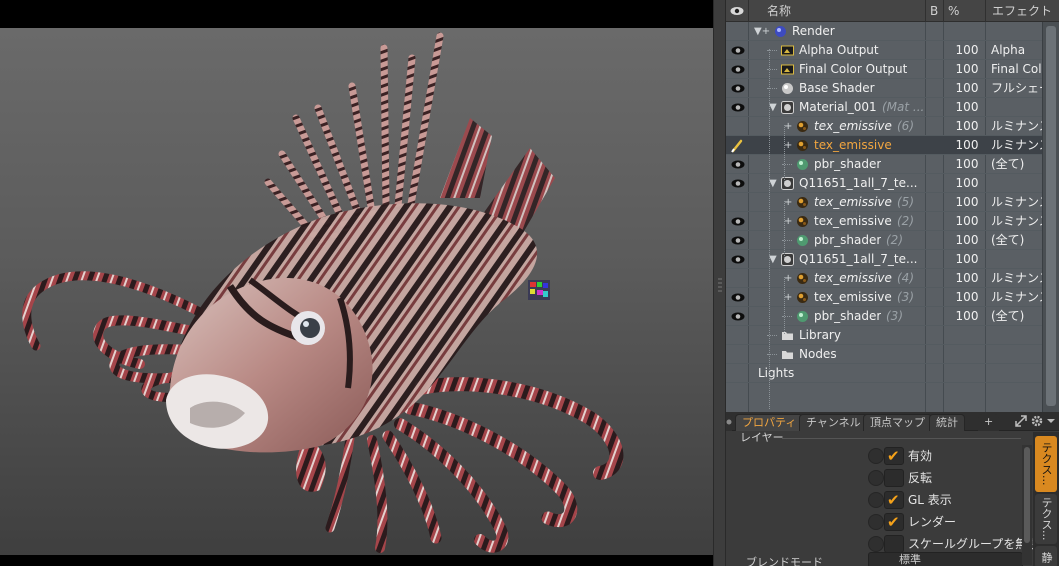 The height and width of the screenshot is (566, 1059). Describe the element at coordinates (892, 221) in the screenshot. I see `tree-row: + tex_emissive (2) 100 ルミナンスの` at that location.